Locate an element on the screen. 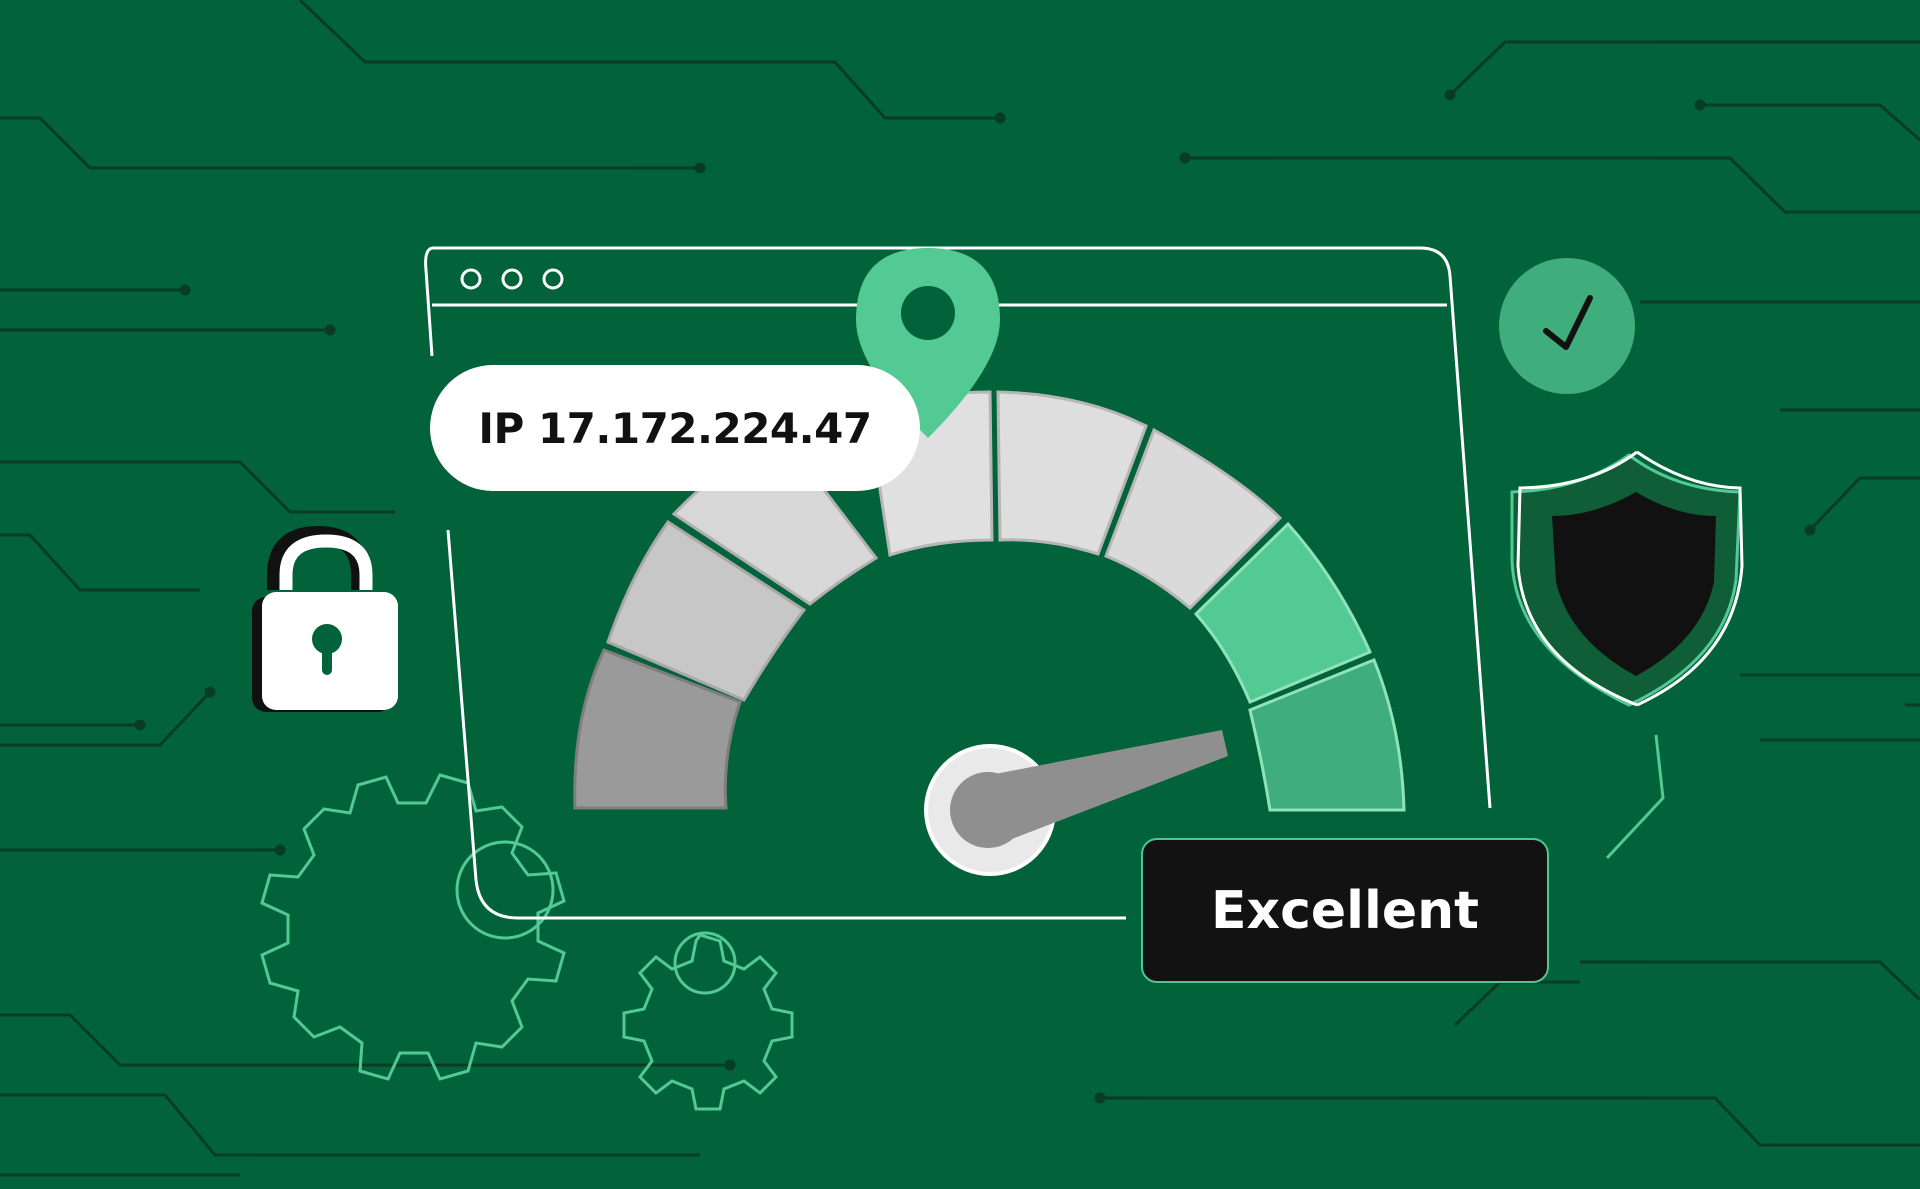  lock-icon is located at coordinates (325, 618).